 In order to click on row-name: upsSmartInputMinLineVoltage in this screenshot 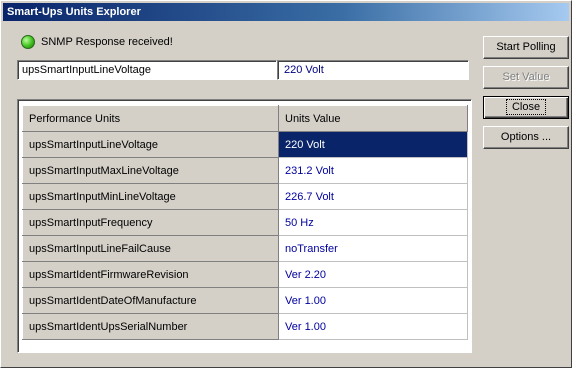, I will do `click(150, 196)`.